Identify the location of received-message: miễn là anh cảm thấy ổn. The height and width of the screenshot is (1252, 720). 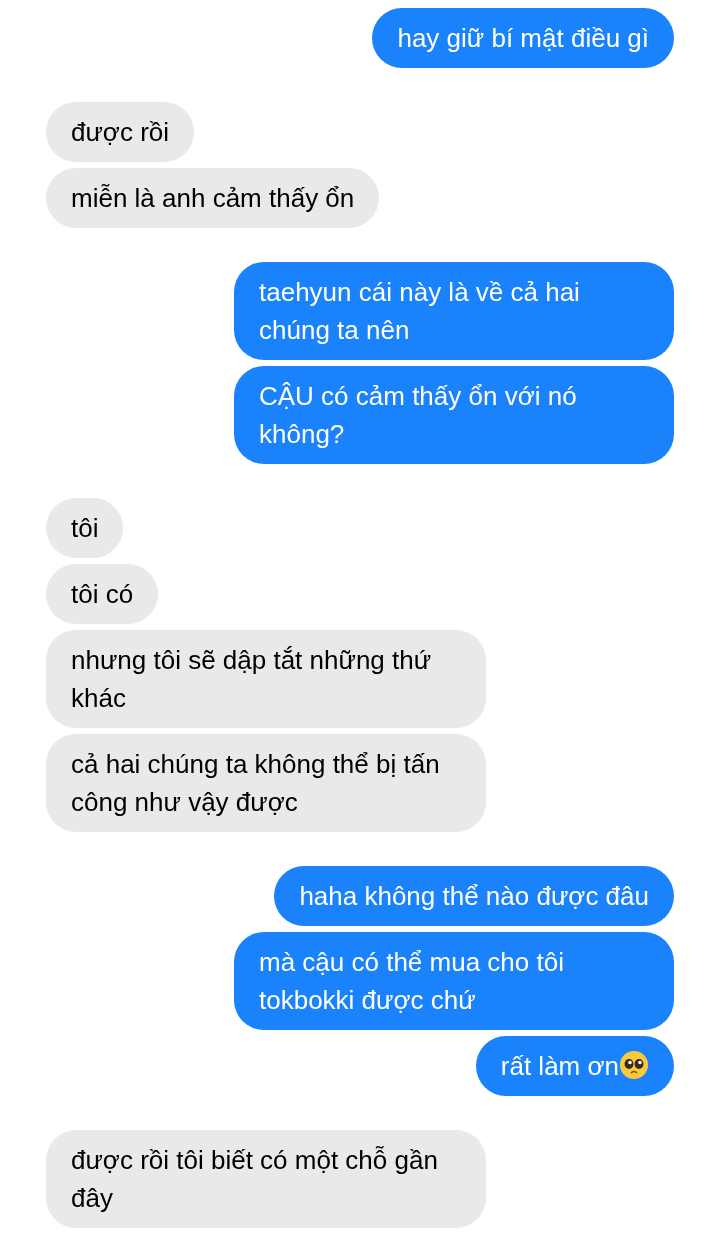
(213, 198).